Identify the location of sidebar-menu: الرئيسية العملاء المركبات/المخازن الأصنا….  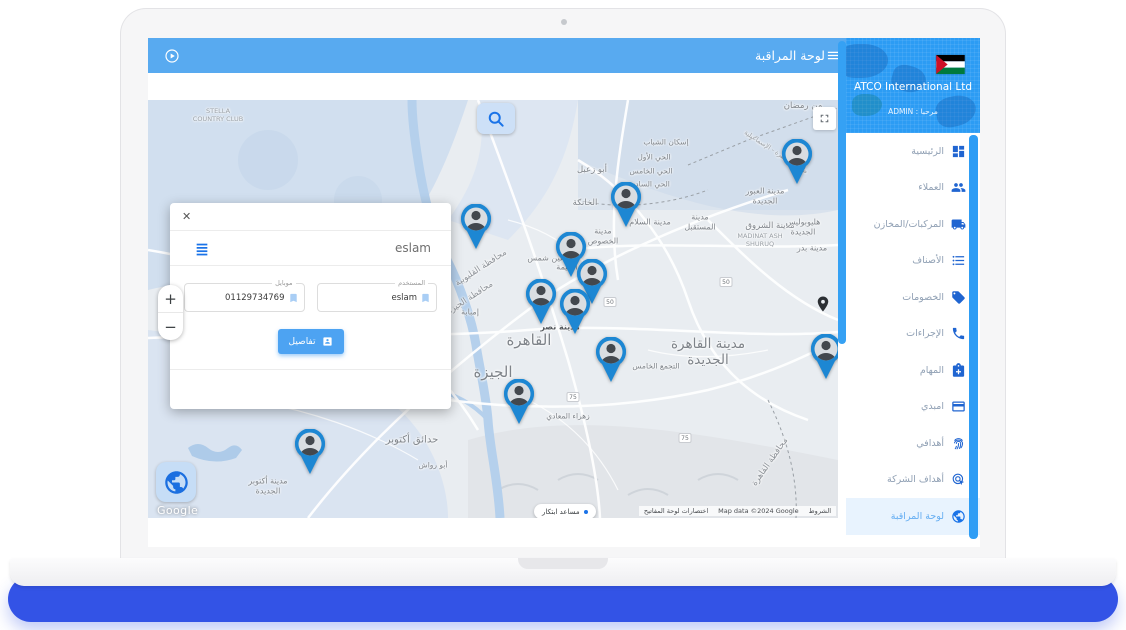
(913, 334).